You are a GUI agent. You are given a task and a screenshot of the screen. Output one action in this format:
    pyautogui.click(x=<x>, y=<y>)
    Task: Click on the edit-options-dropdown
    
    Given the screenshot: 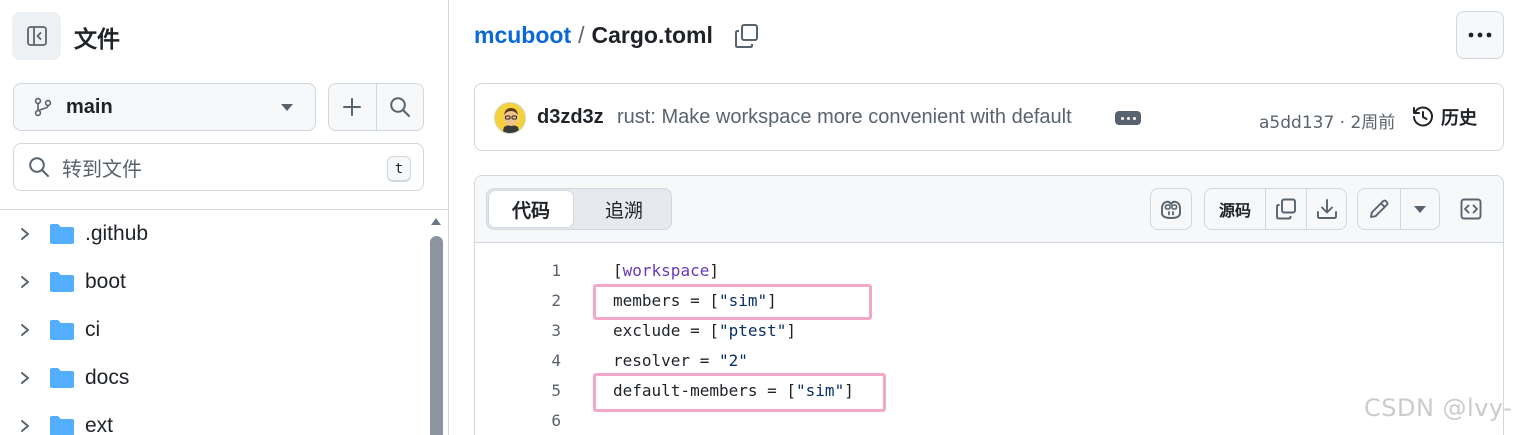 What is the action you would take?
    pyautogui.click(x=1419, y=209)
    